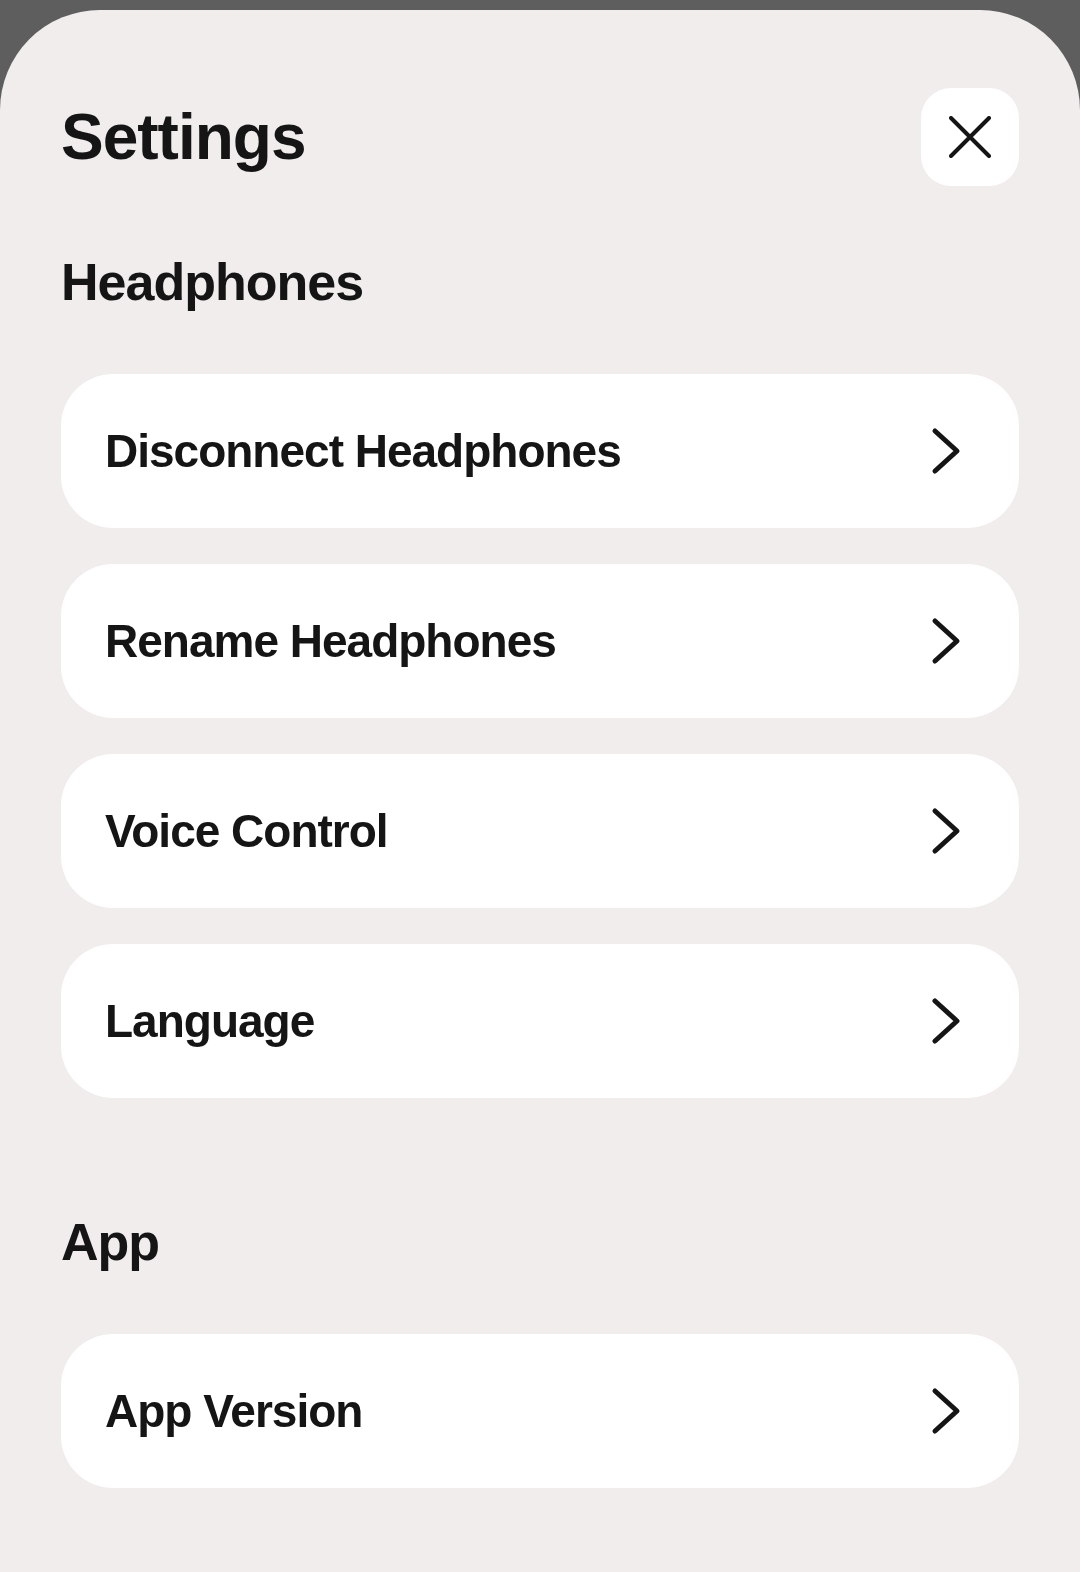  I want to click on close-button, so click(970, 137).